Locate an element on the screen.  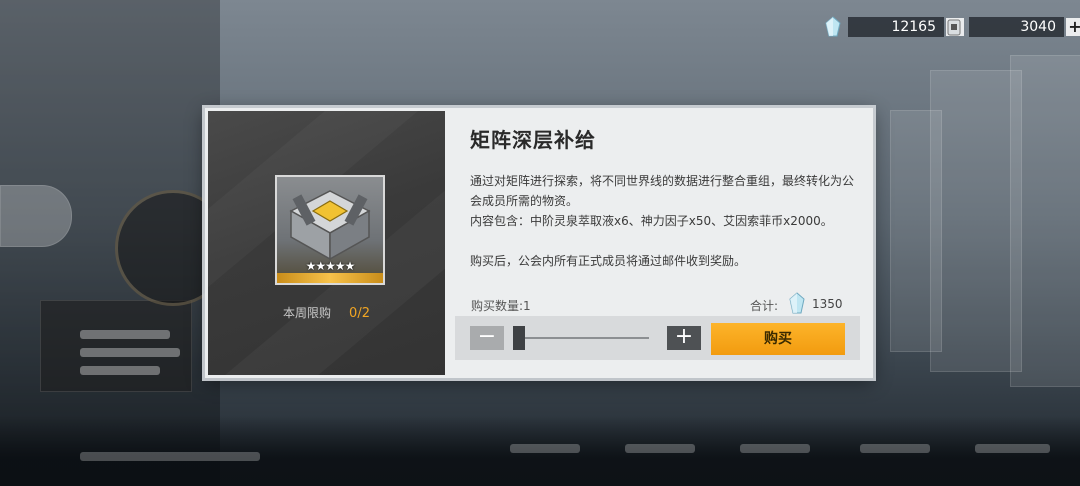
quantity-label: 购买数量:1 is located at coordinates (501, 306).